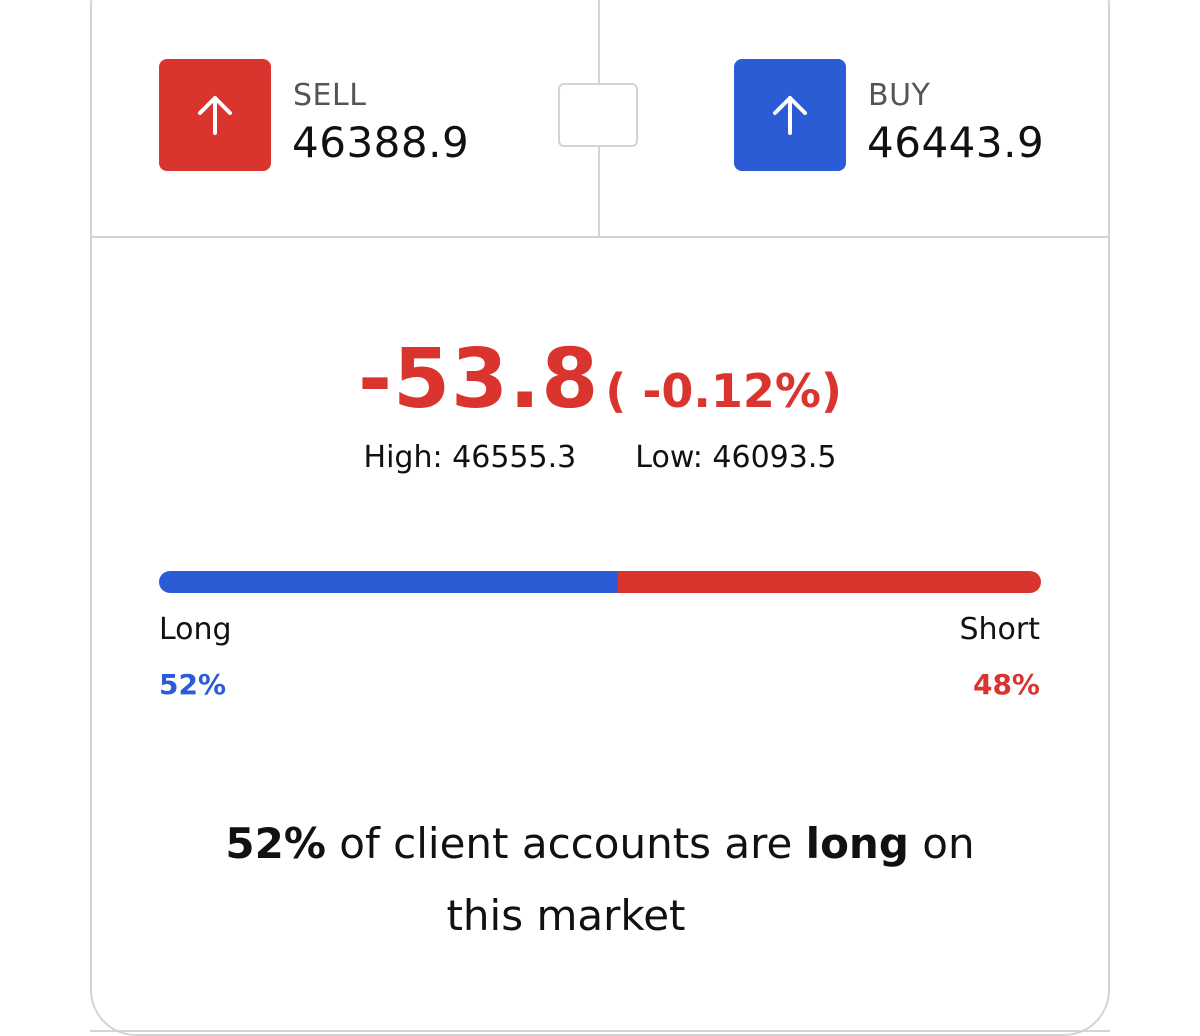  I want to click on buy-label: BUY, so click(899, 95).